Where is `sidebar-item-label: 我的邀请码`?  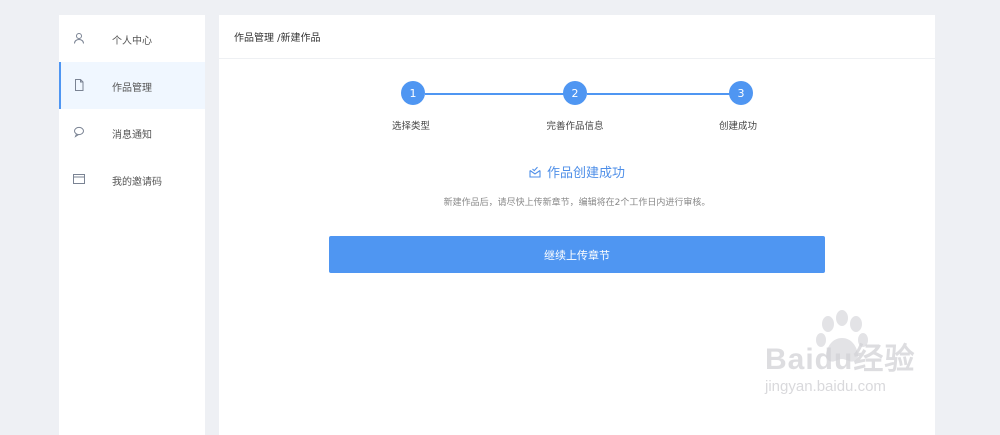 sidebar-item-label: 我的邀请码 is located at coordinates (137, 182).